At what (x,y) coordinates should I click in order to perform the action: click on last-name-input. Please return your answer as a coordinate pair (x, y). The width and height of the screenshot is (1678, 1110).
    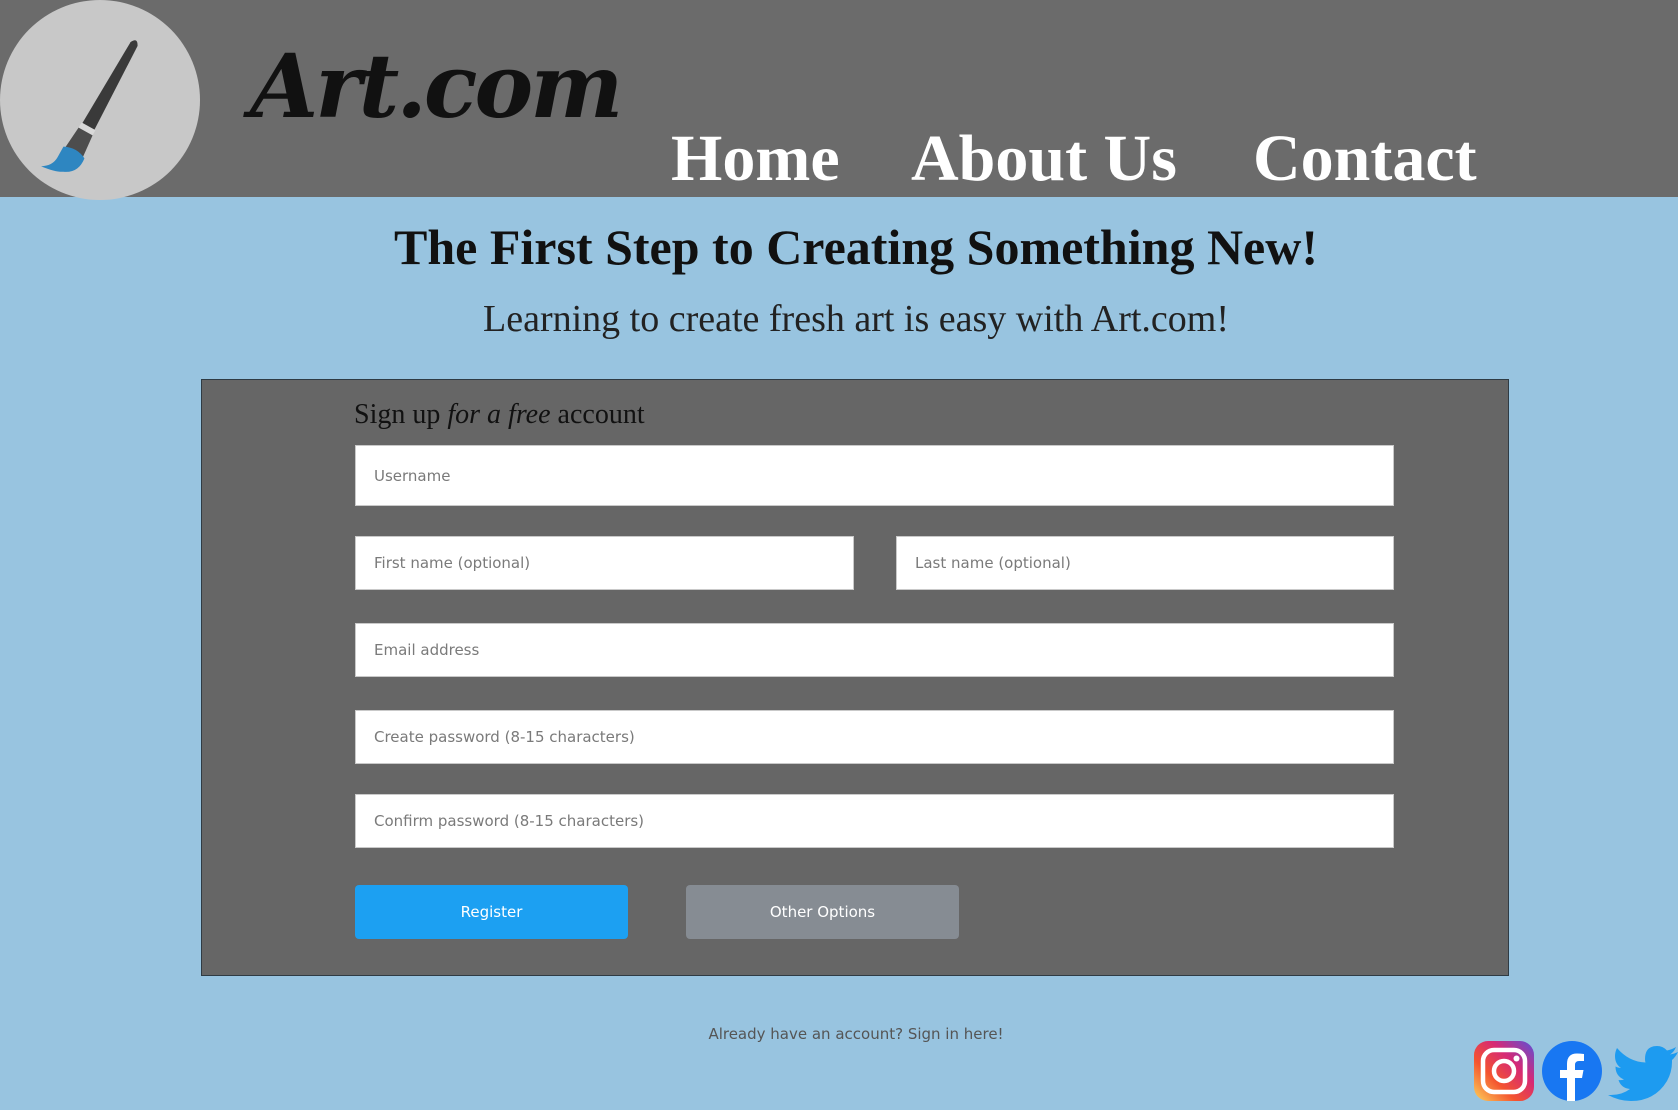
    Looking at the image, I should click on (1145, 563).